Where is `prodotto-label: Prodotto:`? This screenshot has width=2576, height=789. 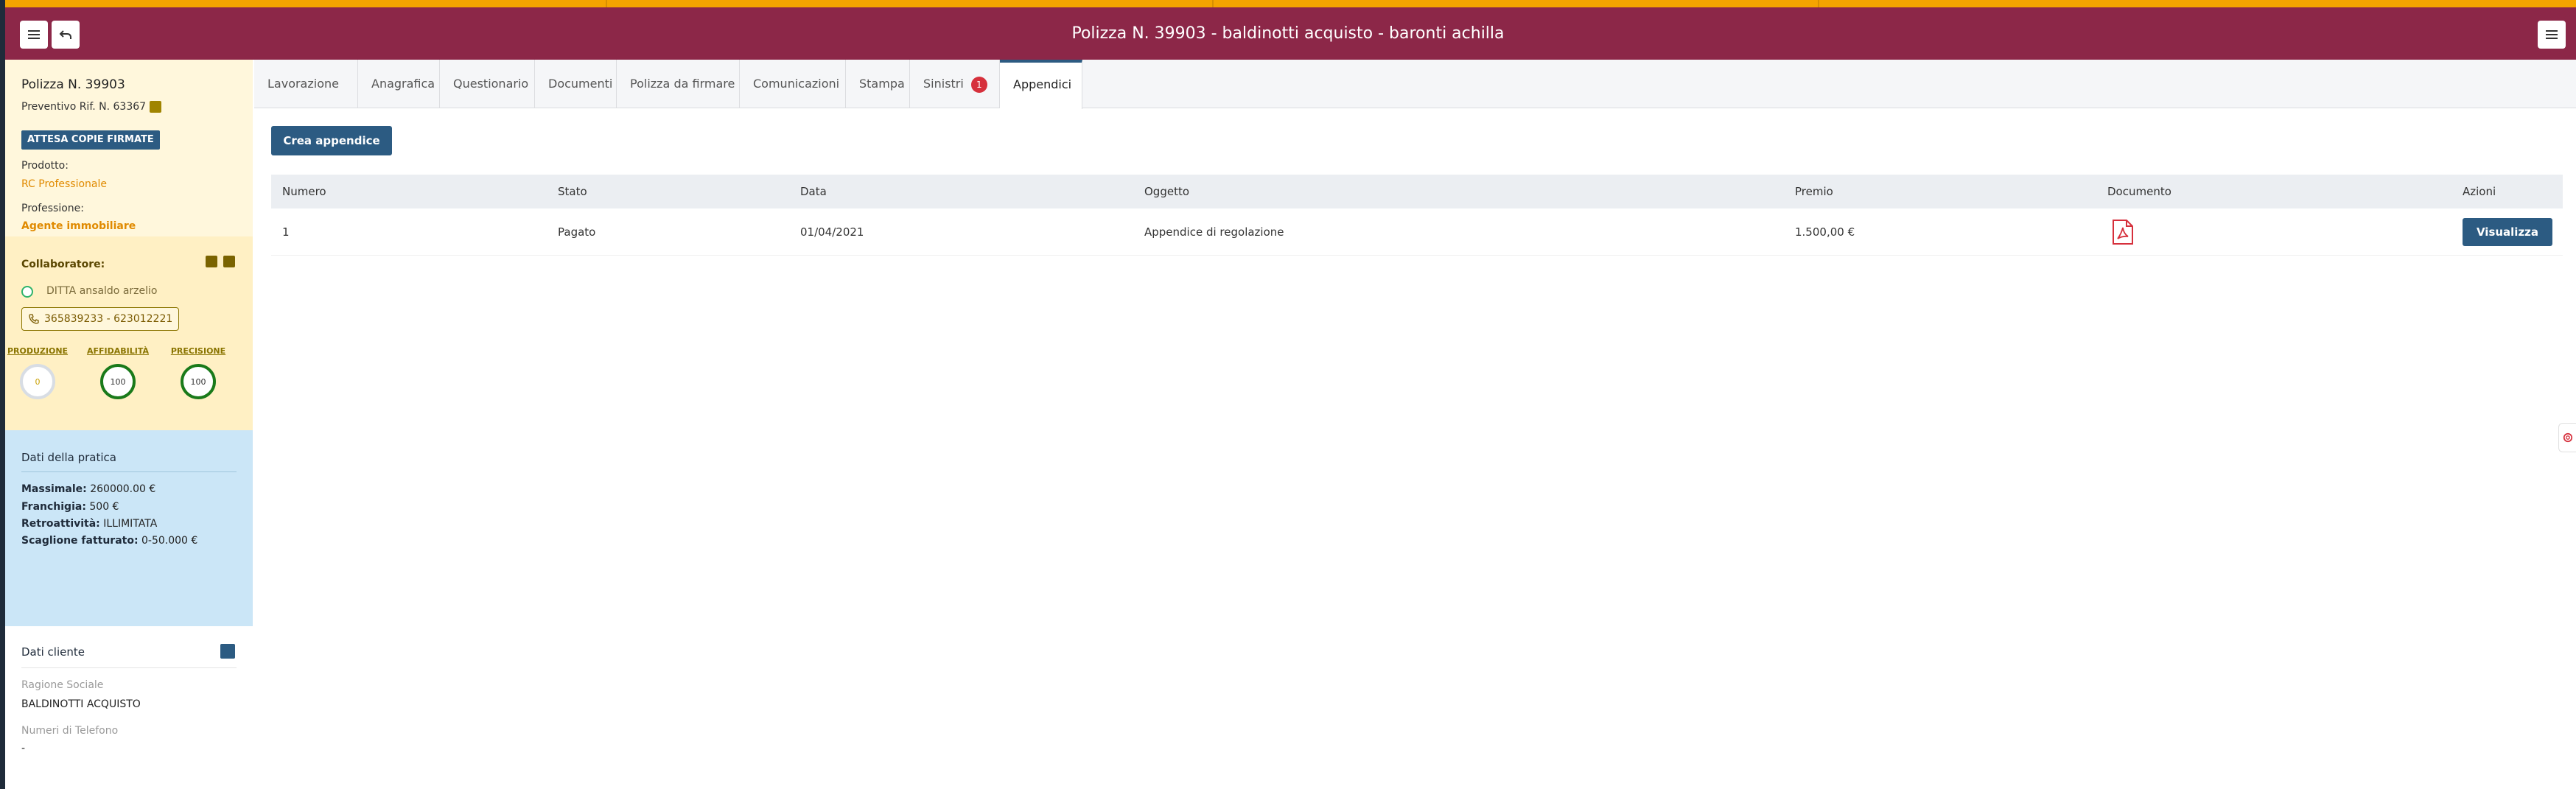
prodotto-label: Prodotto: is located at coordinates (45, 166).